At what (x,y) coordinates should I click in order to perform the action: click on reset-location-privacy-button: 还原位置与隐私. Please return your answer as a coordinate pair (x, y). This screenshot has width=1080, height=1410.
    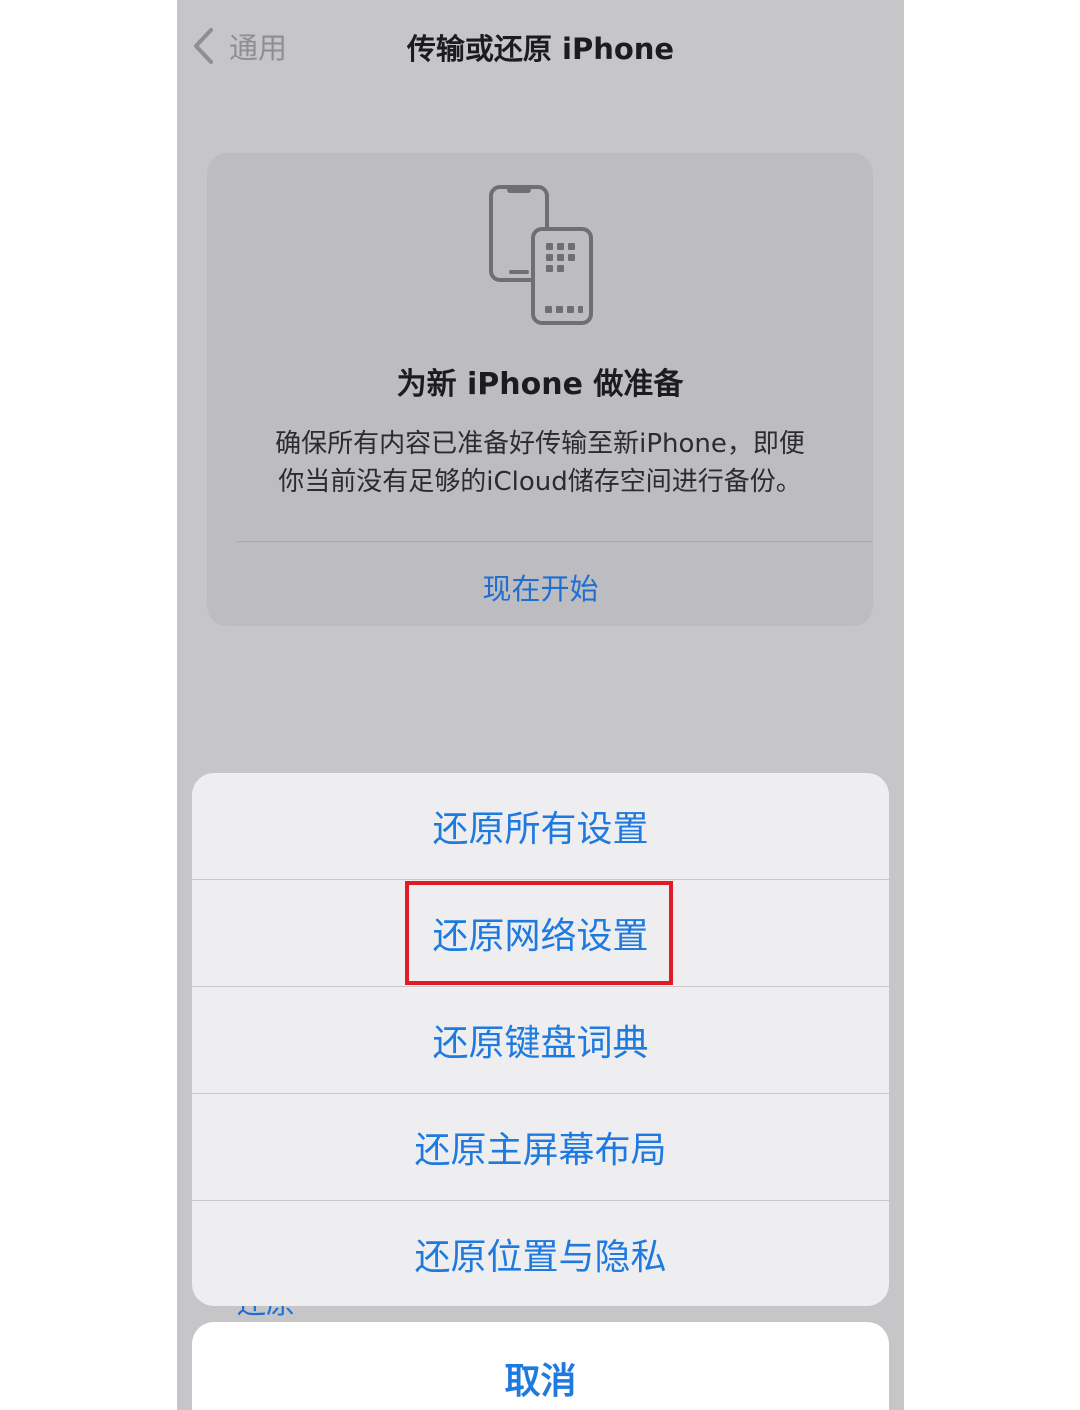
    Looking at the image, I should click on (540, 1253).